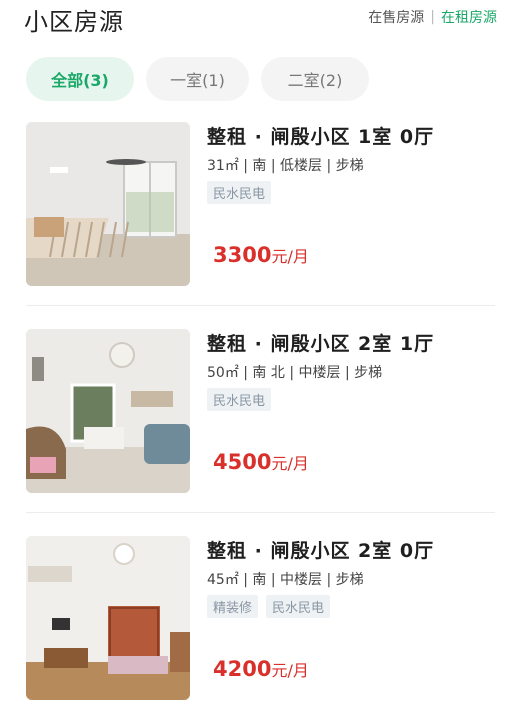  I want to click on room-filter-bar: 全部(3) 一室(1) 二室(2), so click(197, 79).